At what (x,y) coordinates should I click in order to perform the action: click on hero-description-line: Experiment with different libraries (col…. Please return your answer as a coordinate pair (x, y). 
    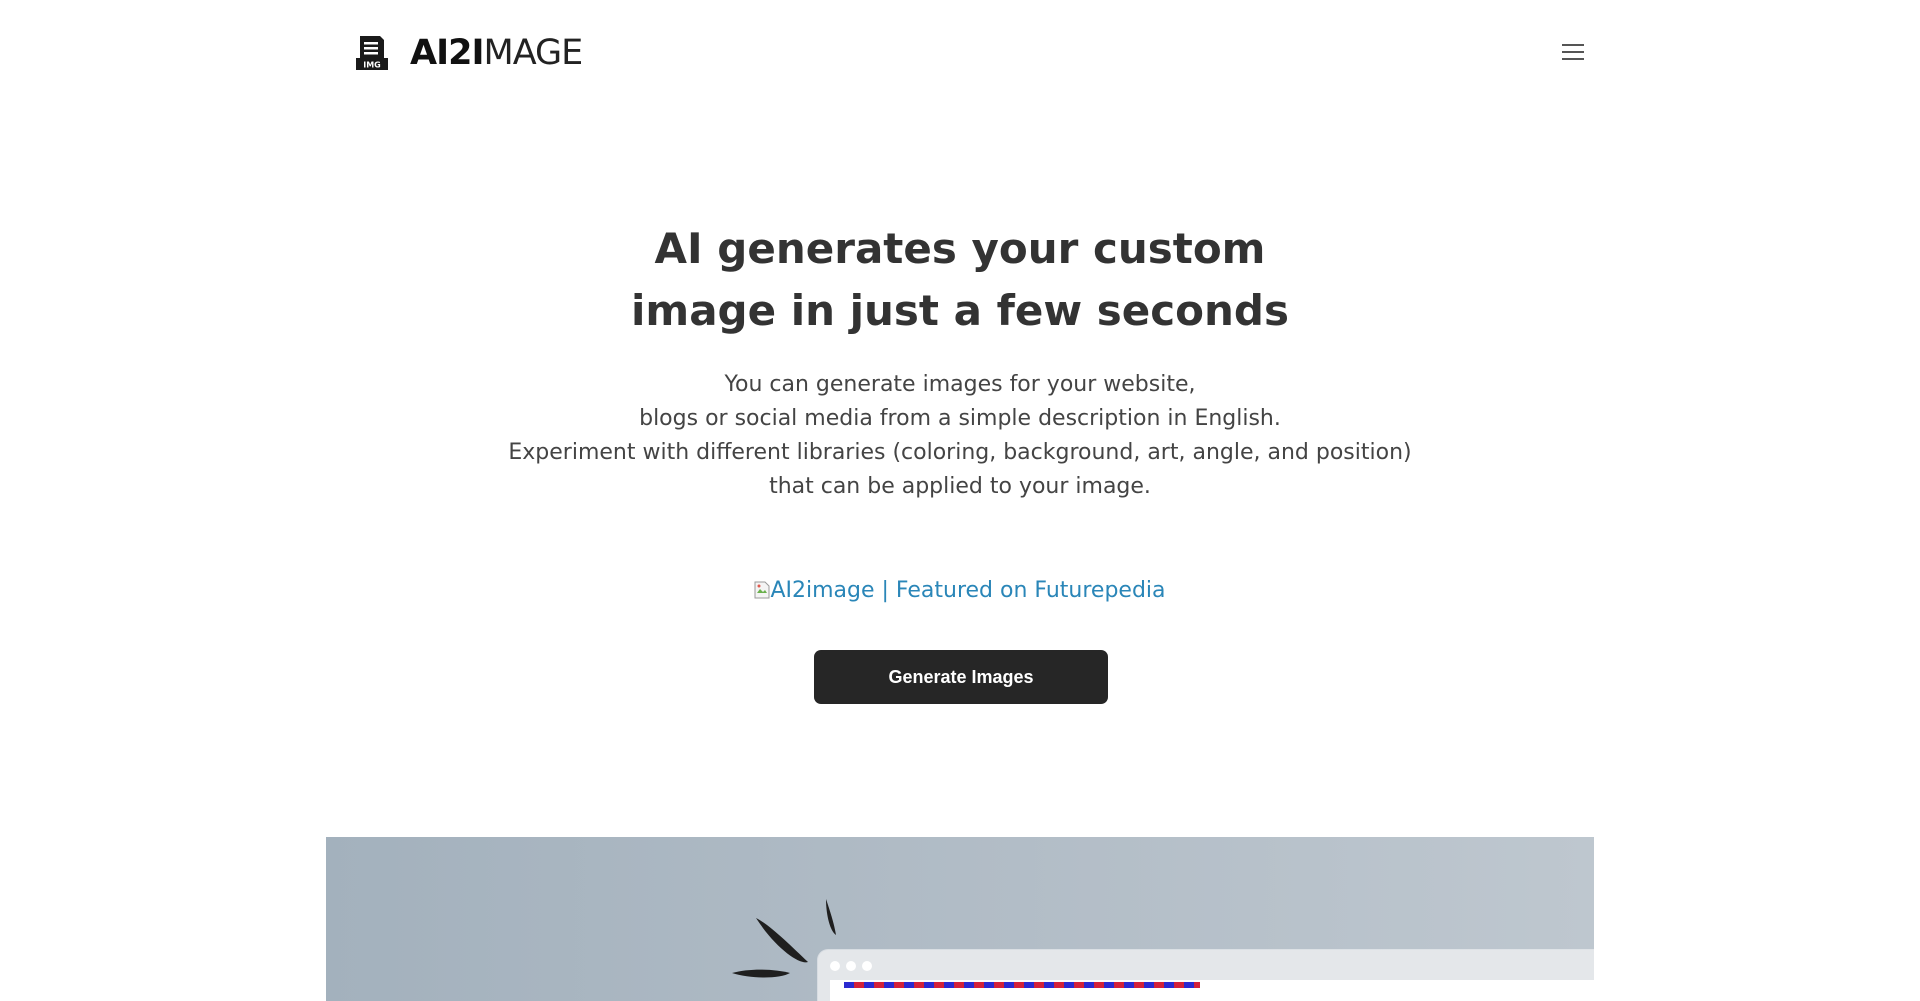
    Looking at the image, I should click on (960, 452).